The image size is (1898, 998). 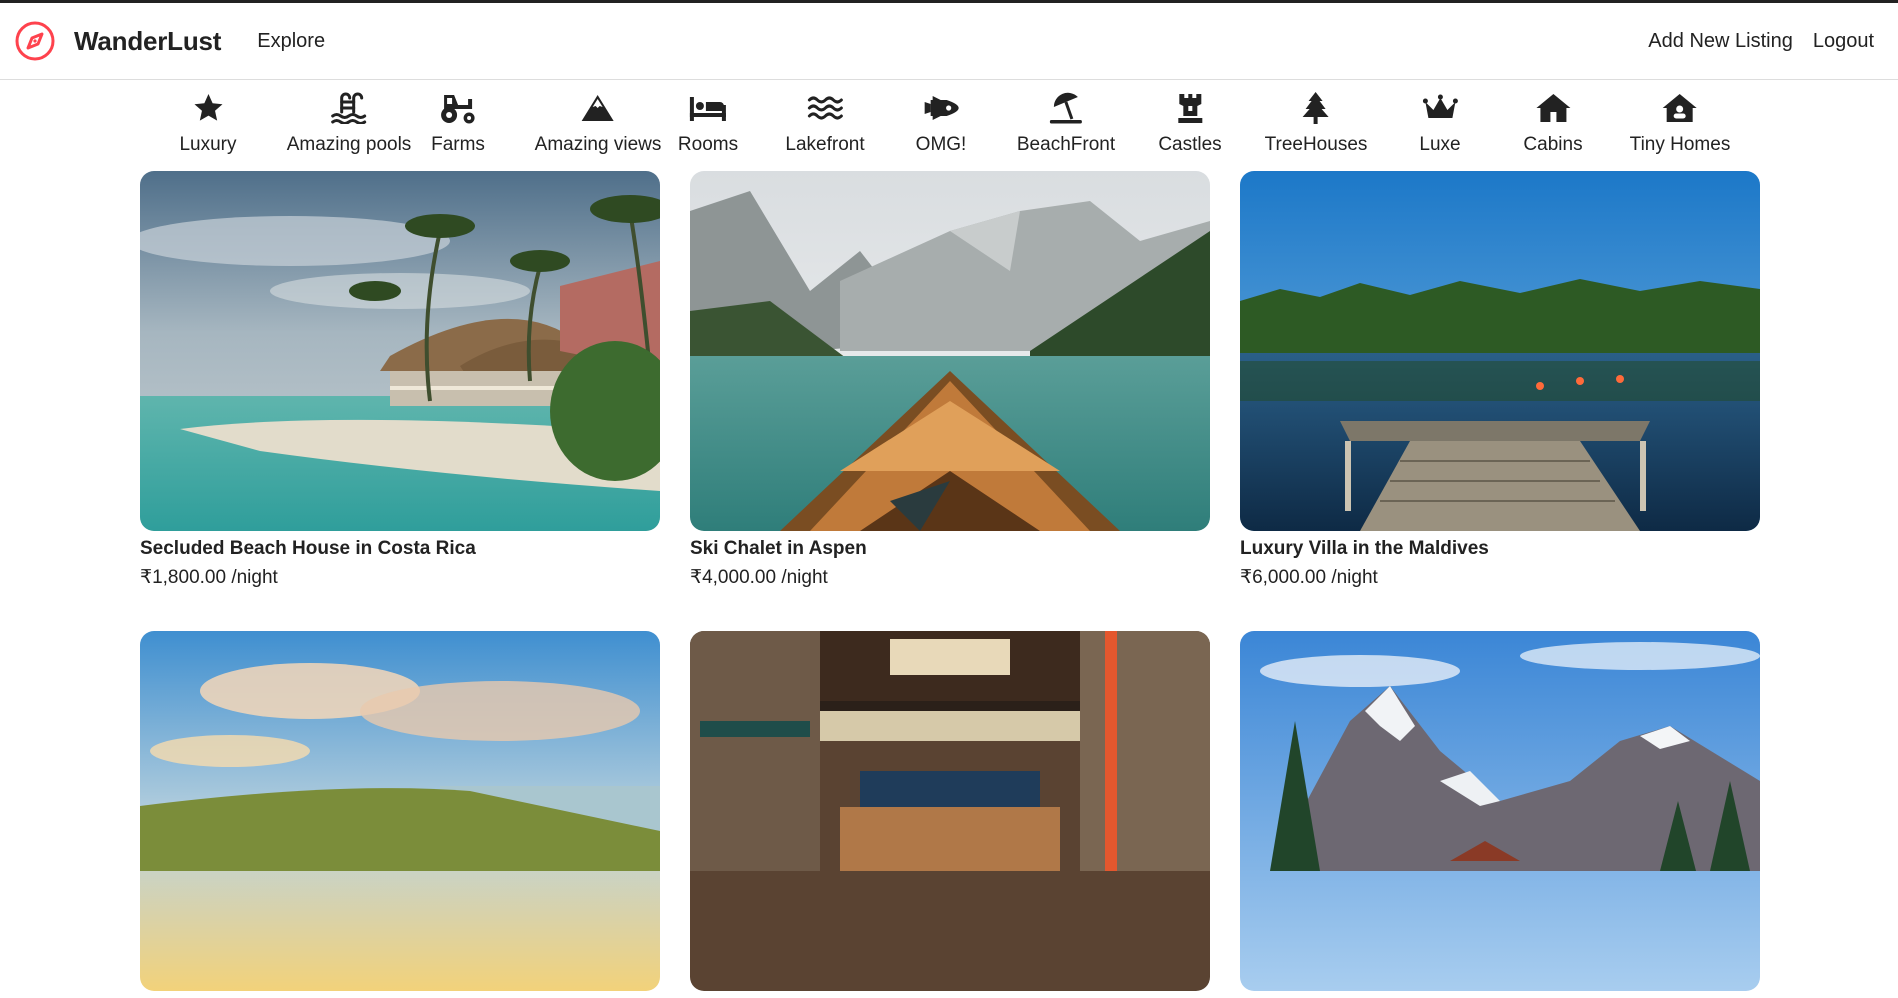 I want to click on filter-label: TreeHouses, so click(x=1316, y=144).